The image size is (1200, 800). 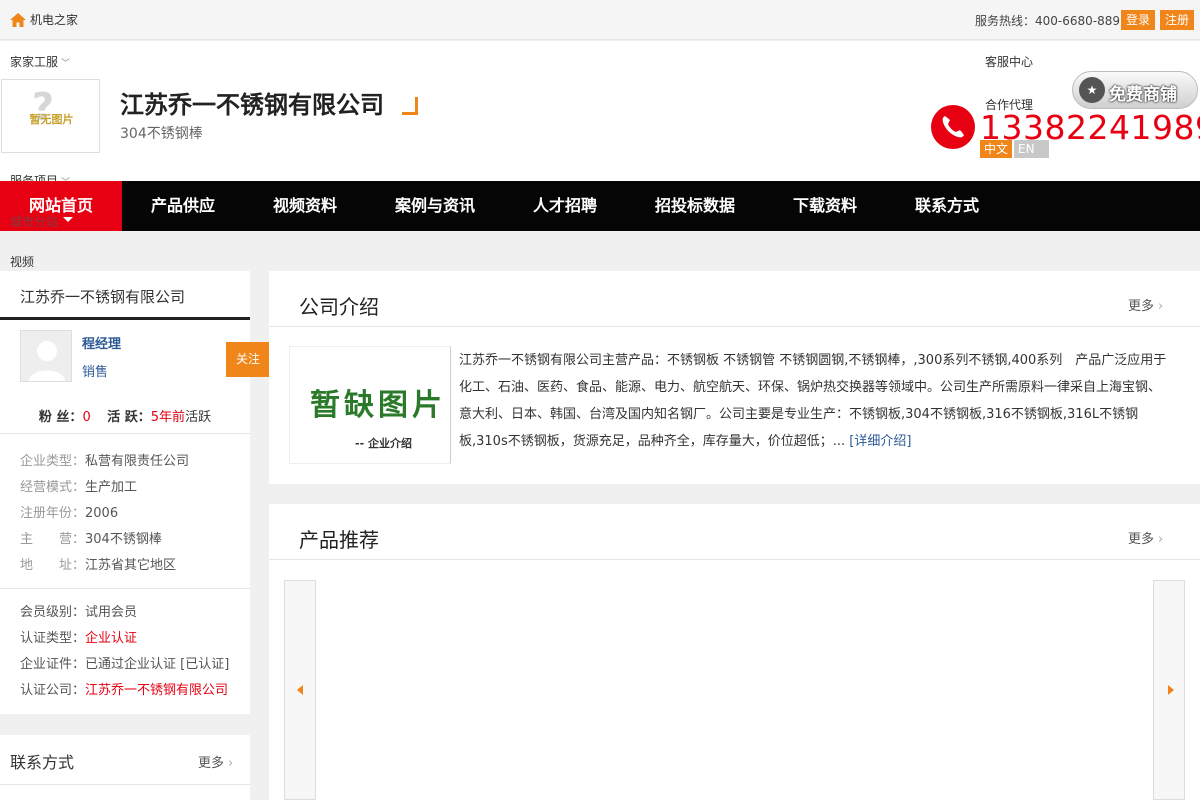 I want to click on info-key: 企业证件：, so click(x=53, y=664).